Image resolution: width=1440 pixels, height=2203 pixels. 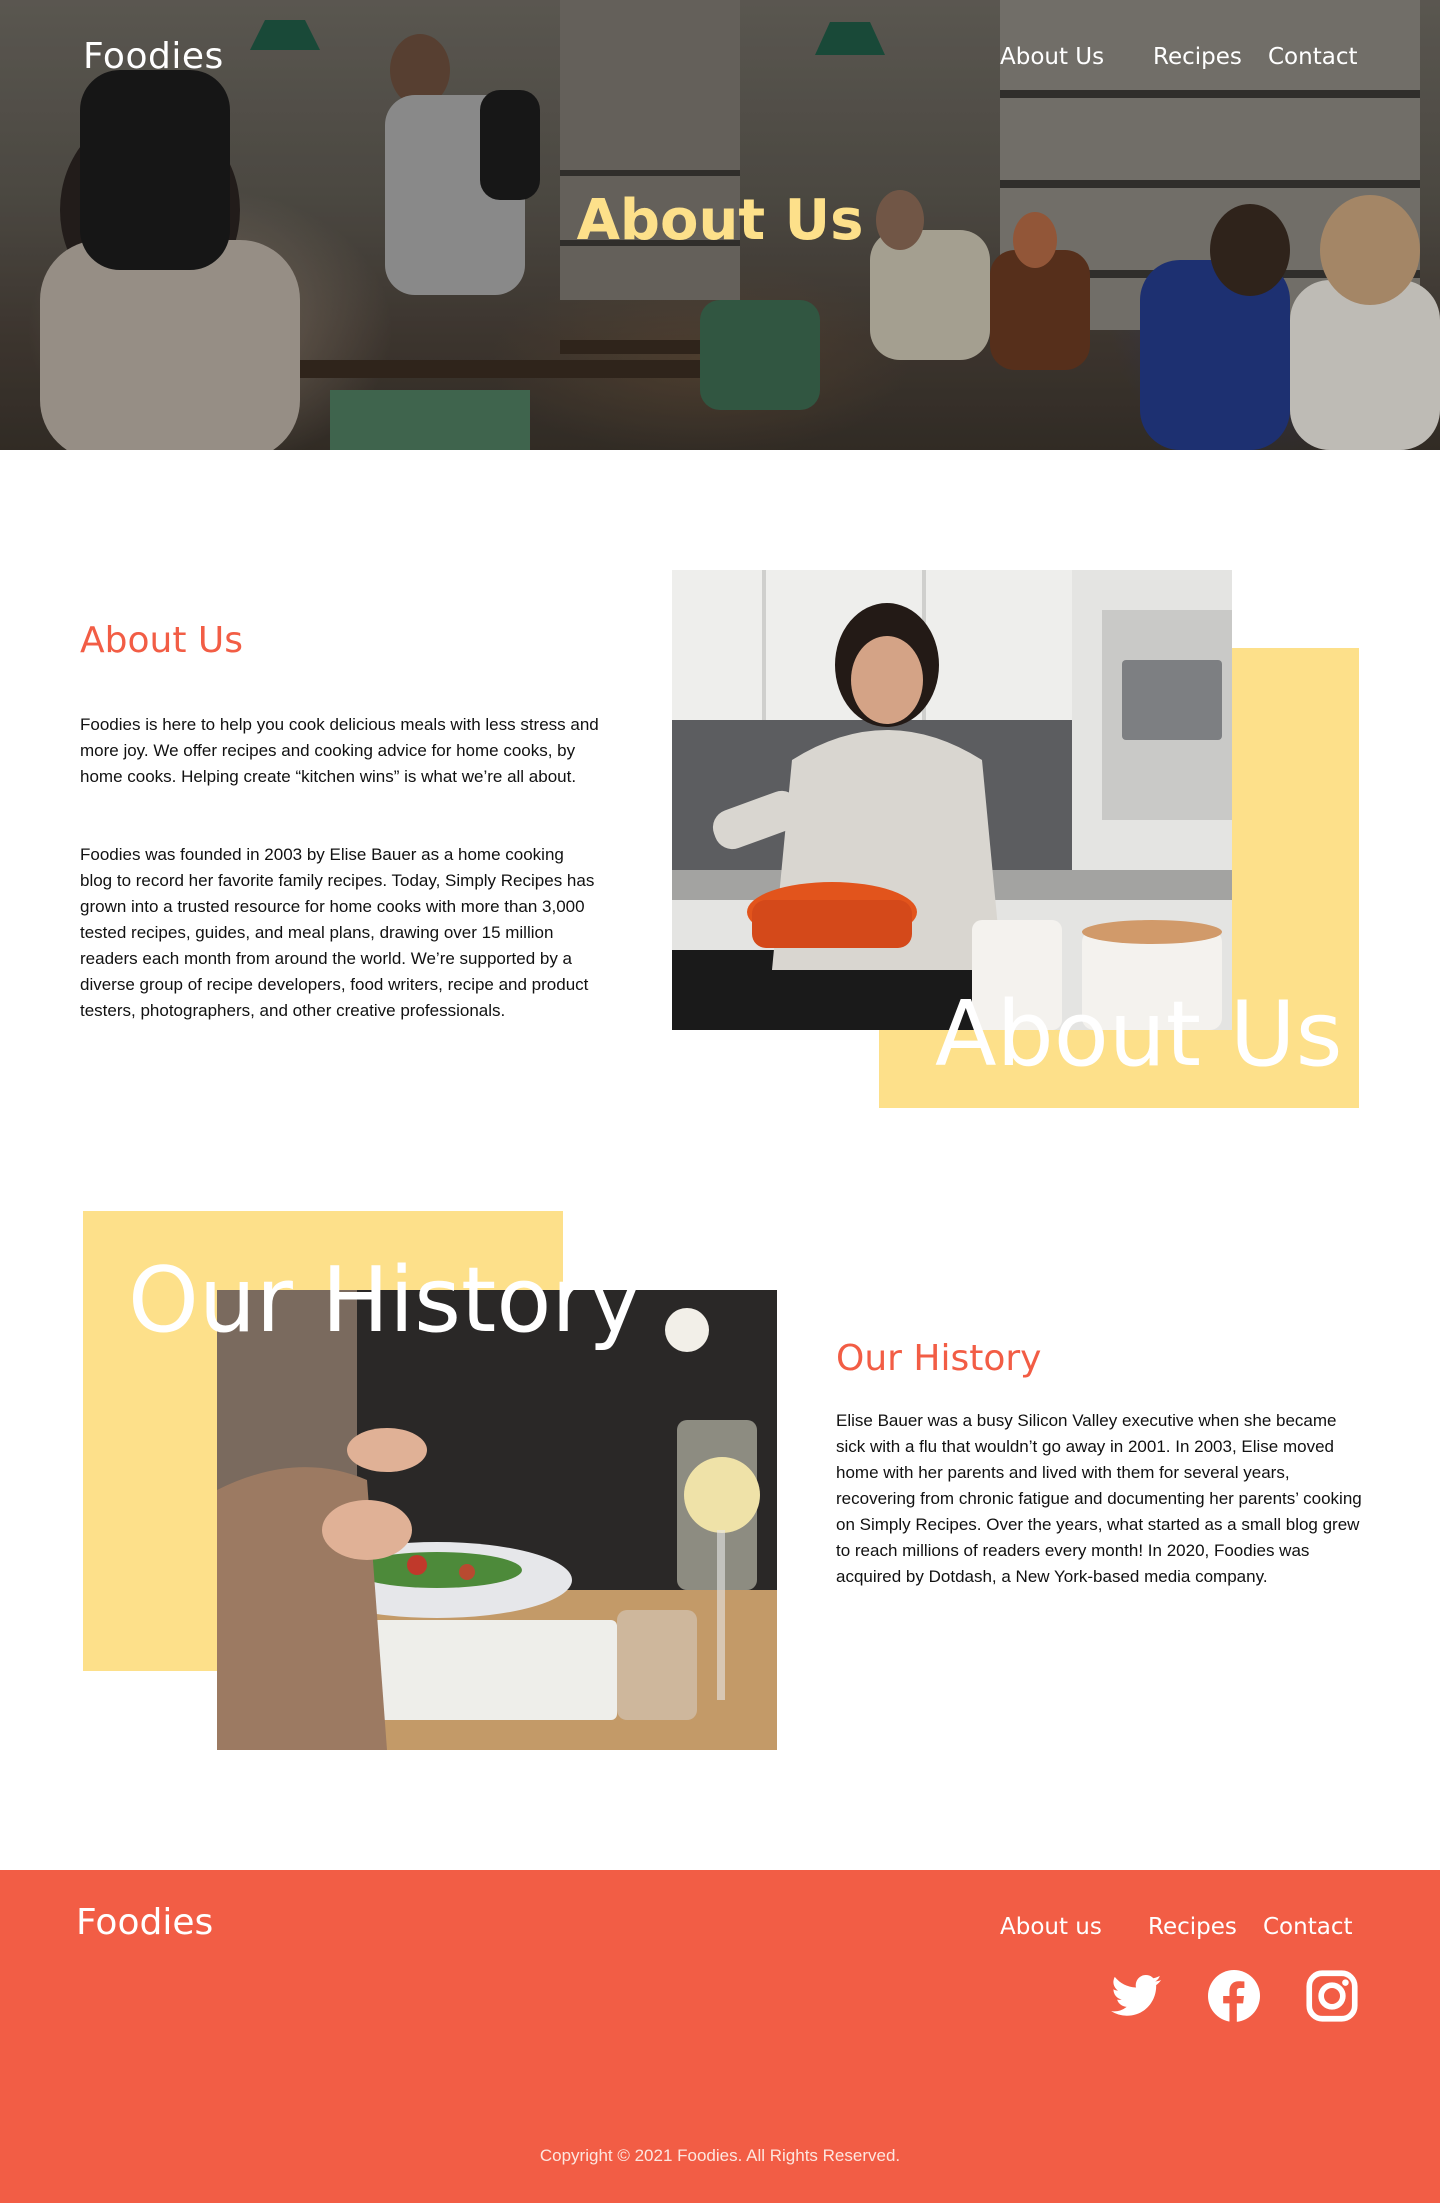 I want to click on about-overlay-text: About Us, so click(x=1139, y=1034).